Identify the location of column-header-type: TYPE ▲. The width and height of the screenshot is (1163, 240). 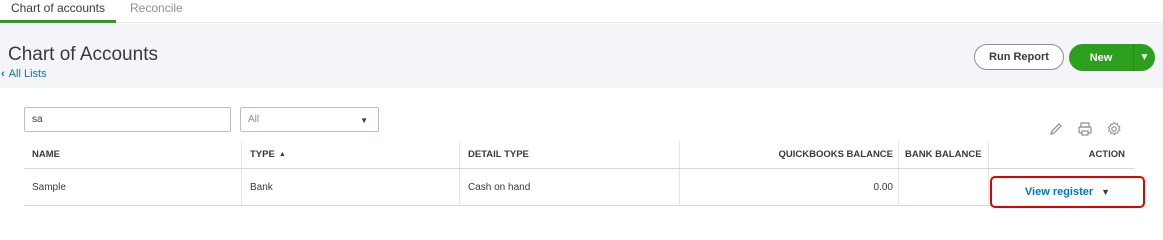
(268, 154).